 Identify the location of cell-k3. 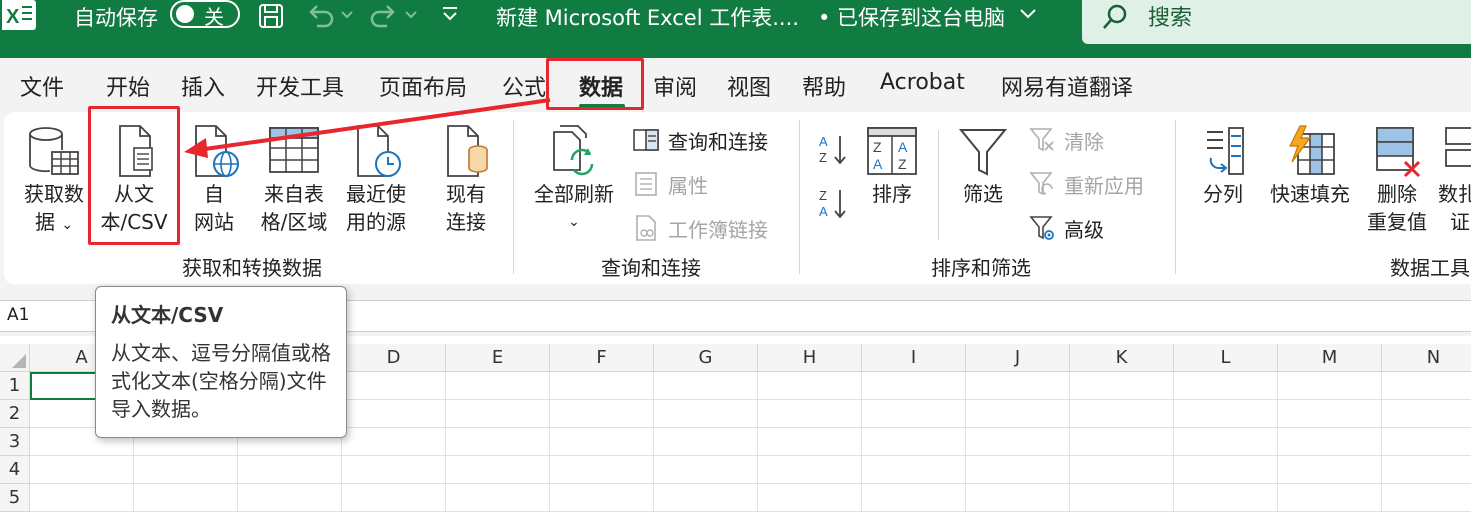
(1122, 442).